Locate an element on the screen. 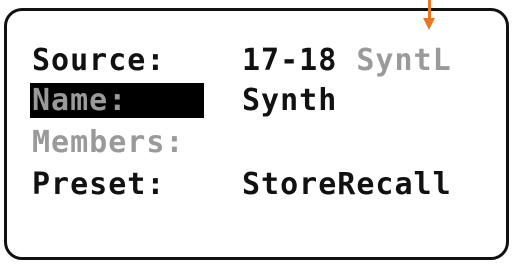 This screenshot has width=516, height=267. source-row: Source: 17-18 SyntL is located at coordinates (242, 60).